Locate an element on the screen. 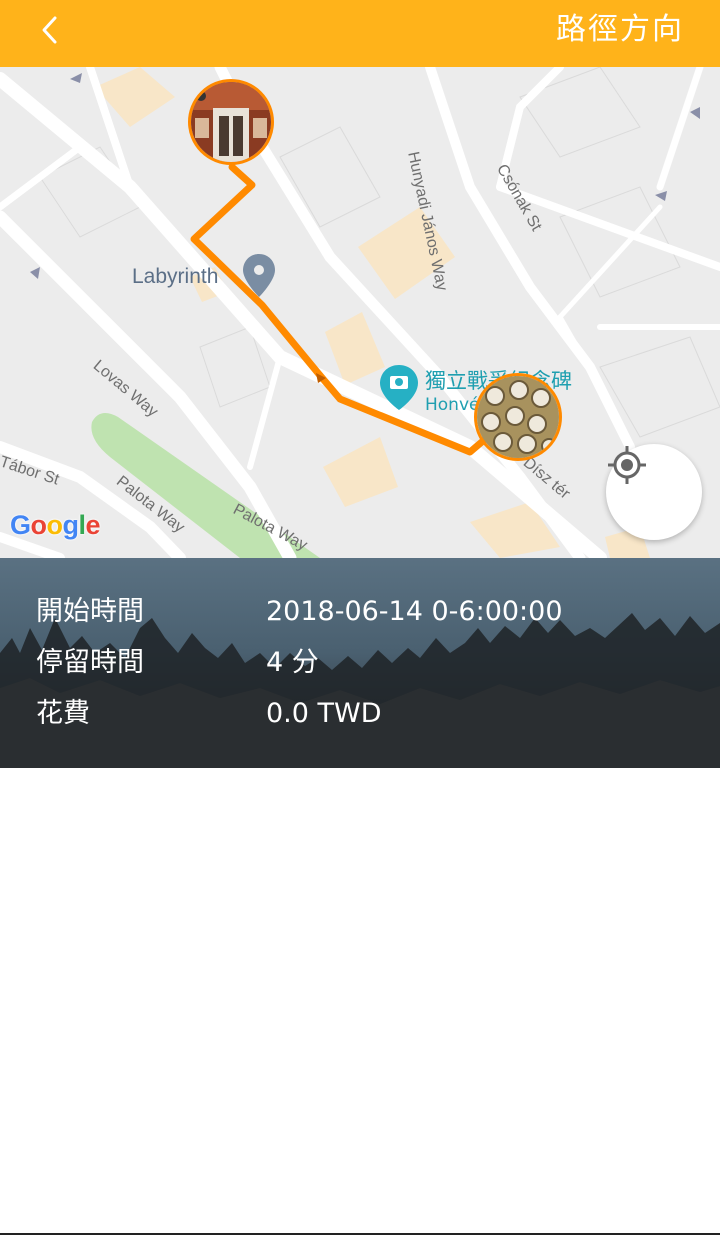 This screenshot has height=1235, width=720. place-label-labyrinth: Labyrinth is located at coordinates (175, 276).